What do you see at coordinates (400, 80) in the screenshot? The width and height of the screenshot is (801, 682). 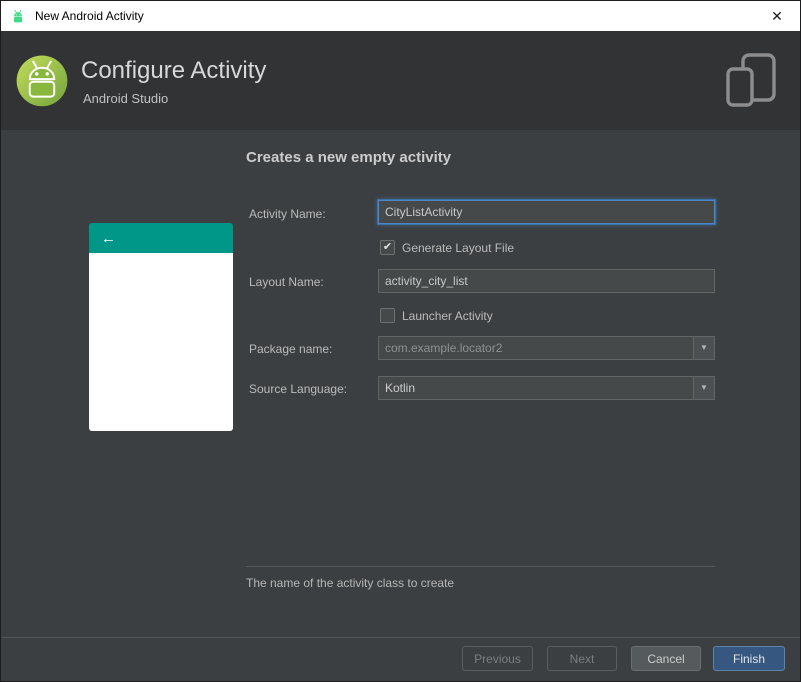 I see `wizard-header: Configure Activity Android Studio` at bounding box center [400, 80].